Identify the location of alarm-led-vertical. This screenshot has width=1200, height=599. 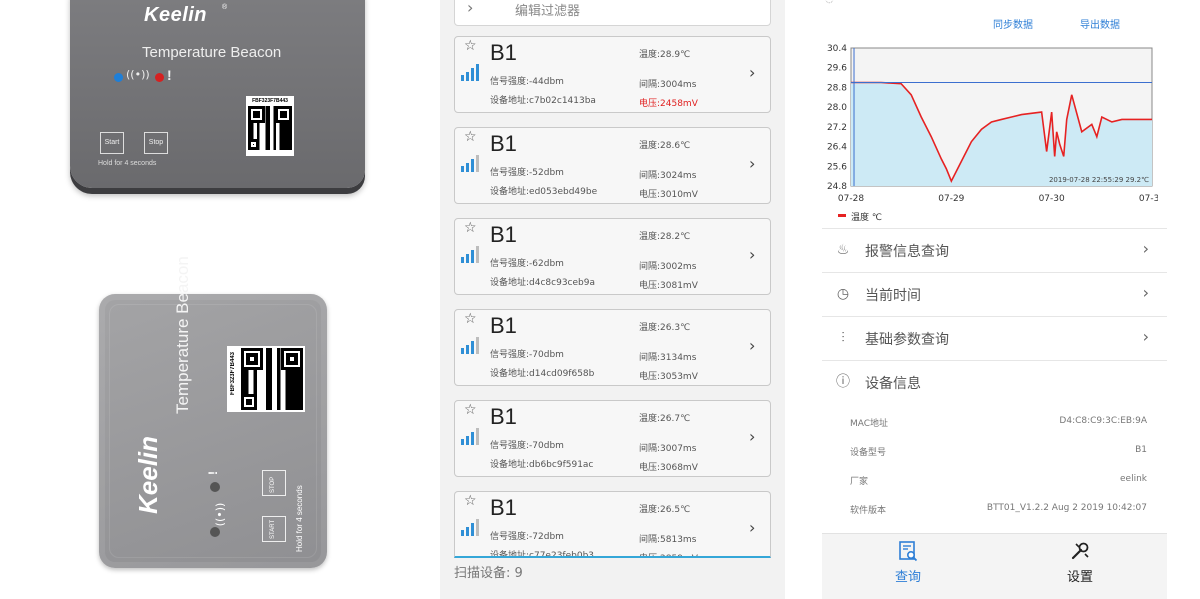
(215, 487).